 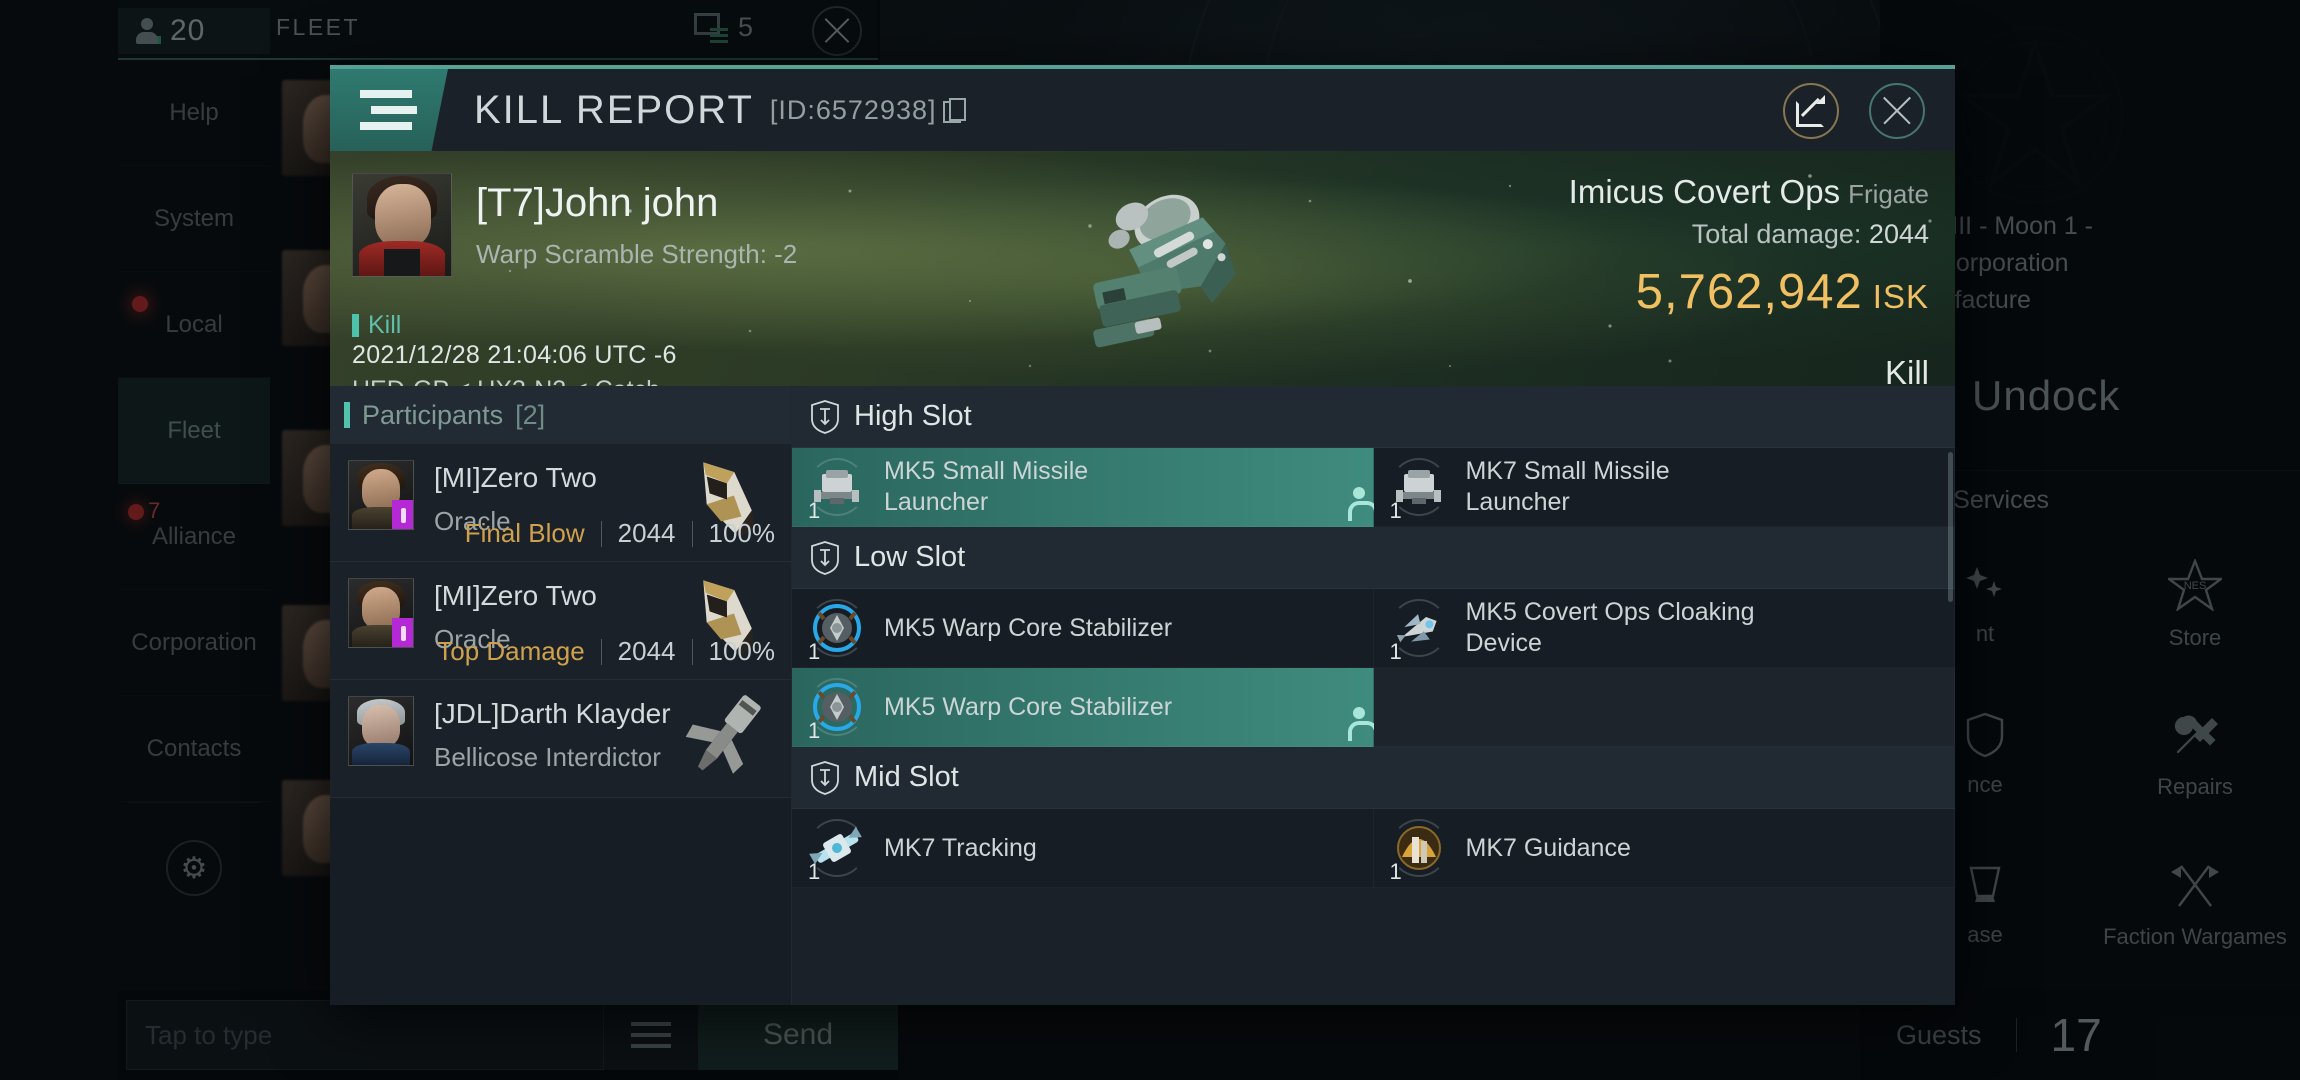 I want to click on participant-name: [JDL]Darth Klayder, so click(x=552, y=713).